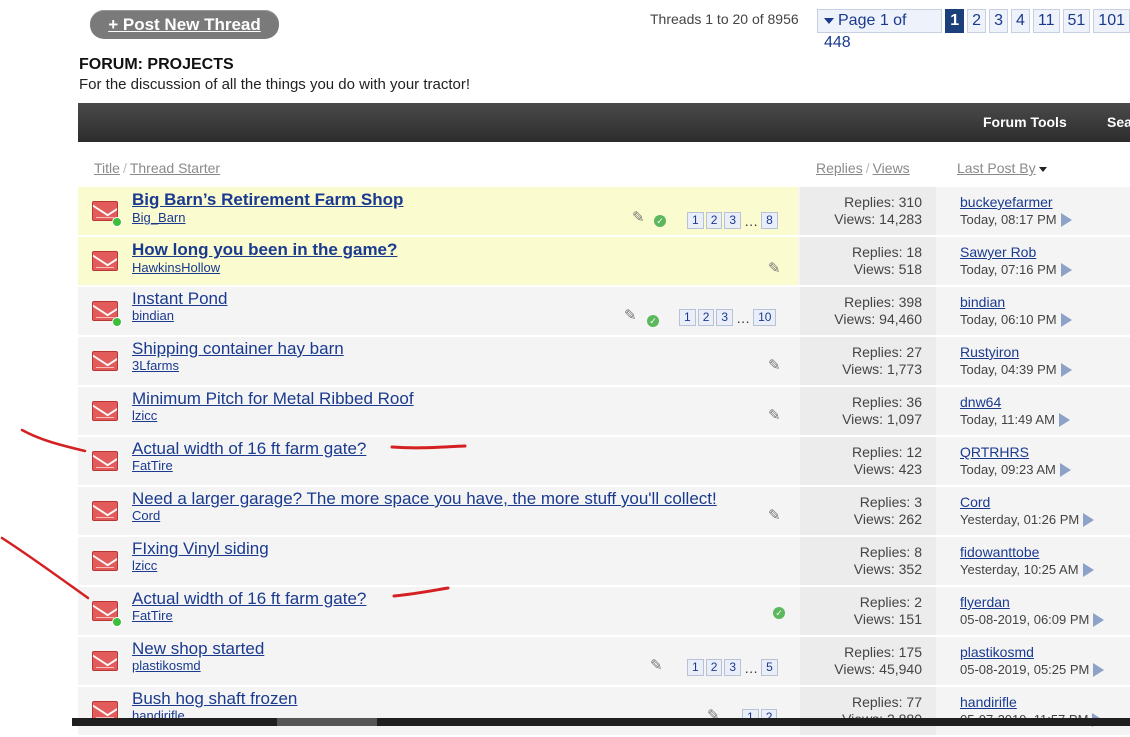  What do you see at coordinates (158, 217) in the screenshot?
I see `thread-starter-link: Big_Barn` at bounding box center [158, 217].